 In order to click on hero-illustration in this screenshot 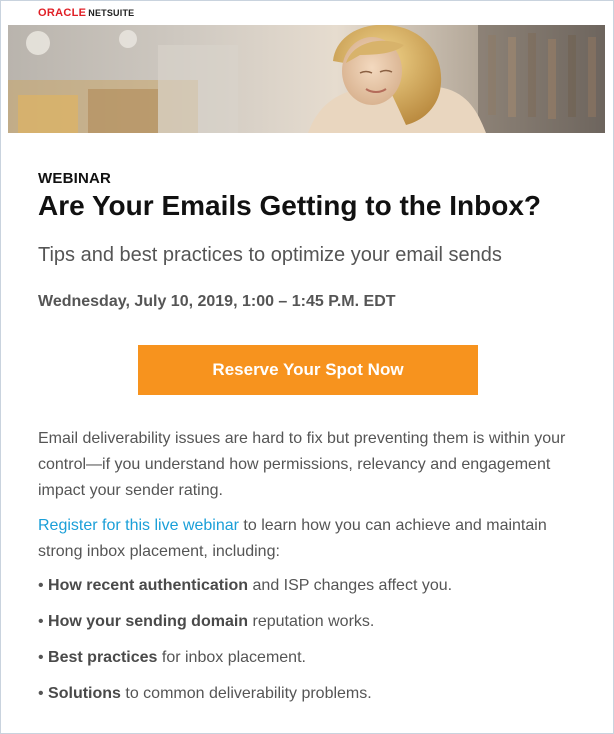, I will do `click(306, 79)`.